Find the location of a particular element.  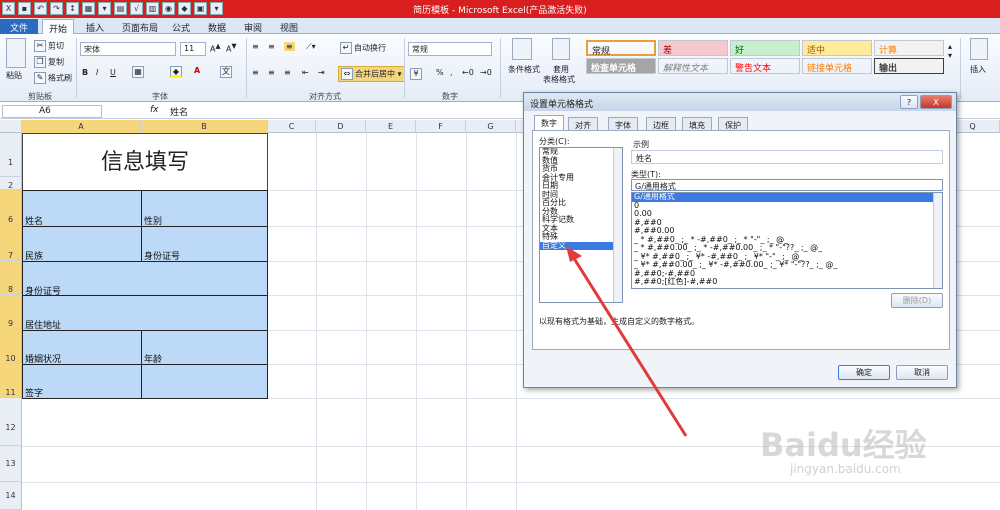

column-header-a: A is located at coordinates (81, 126).